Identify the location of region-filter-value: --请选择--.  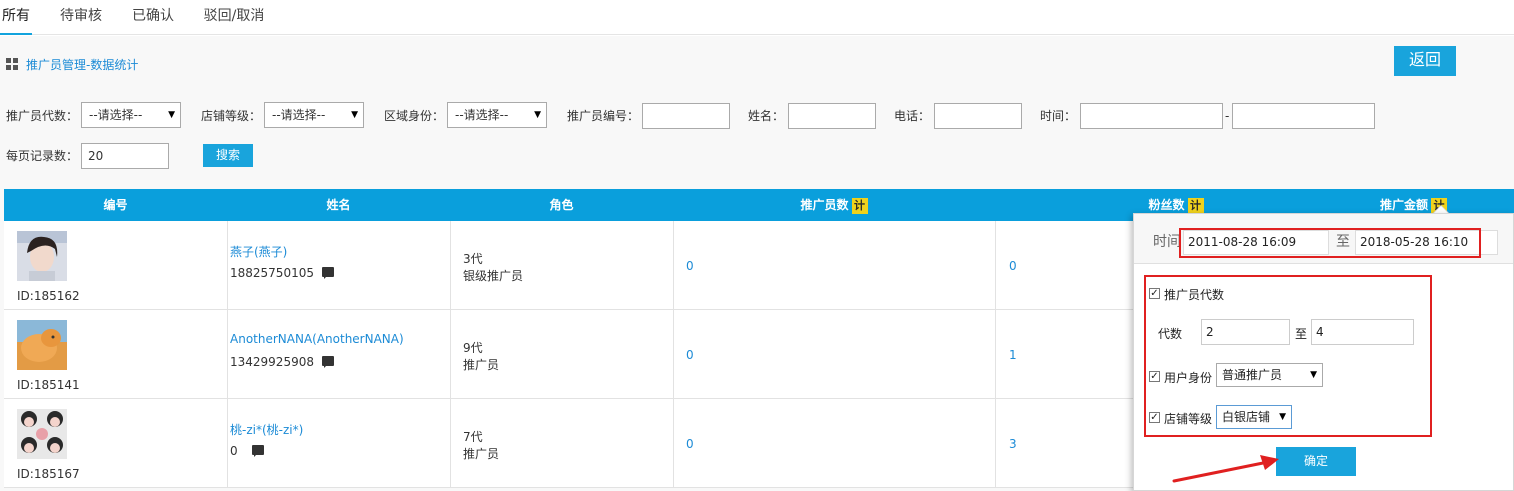
(482, 115).